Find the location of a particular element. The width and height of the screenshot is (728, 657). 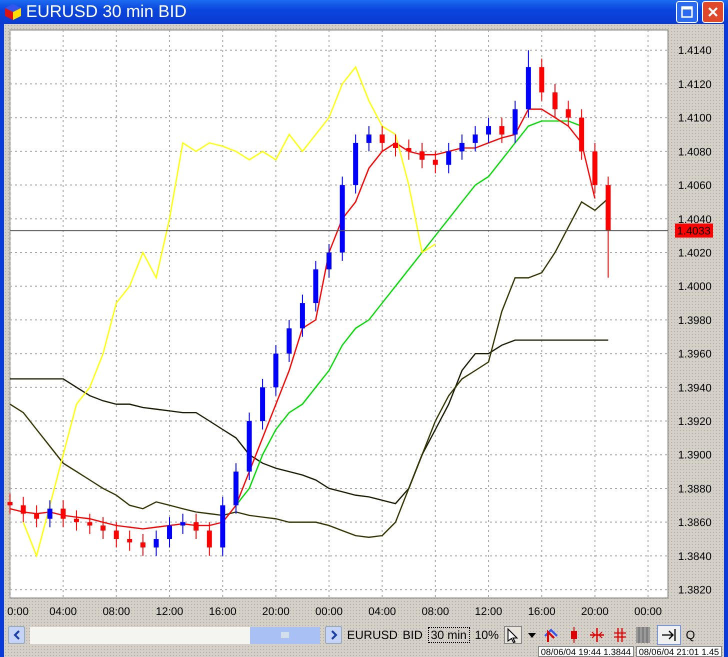

timeframe-button: 30 min is located at coordinates (449, 635).